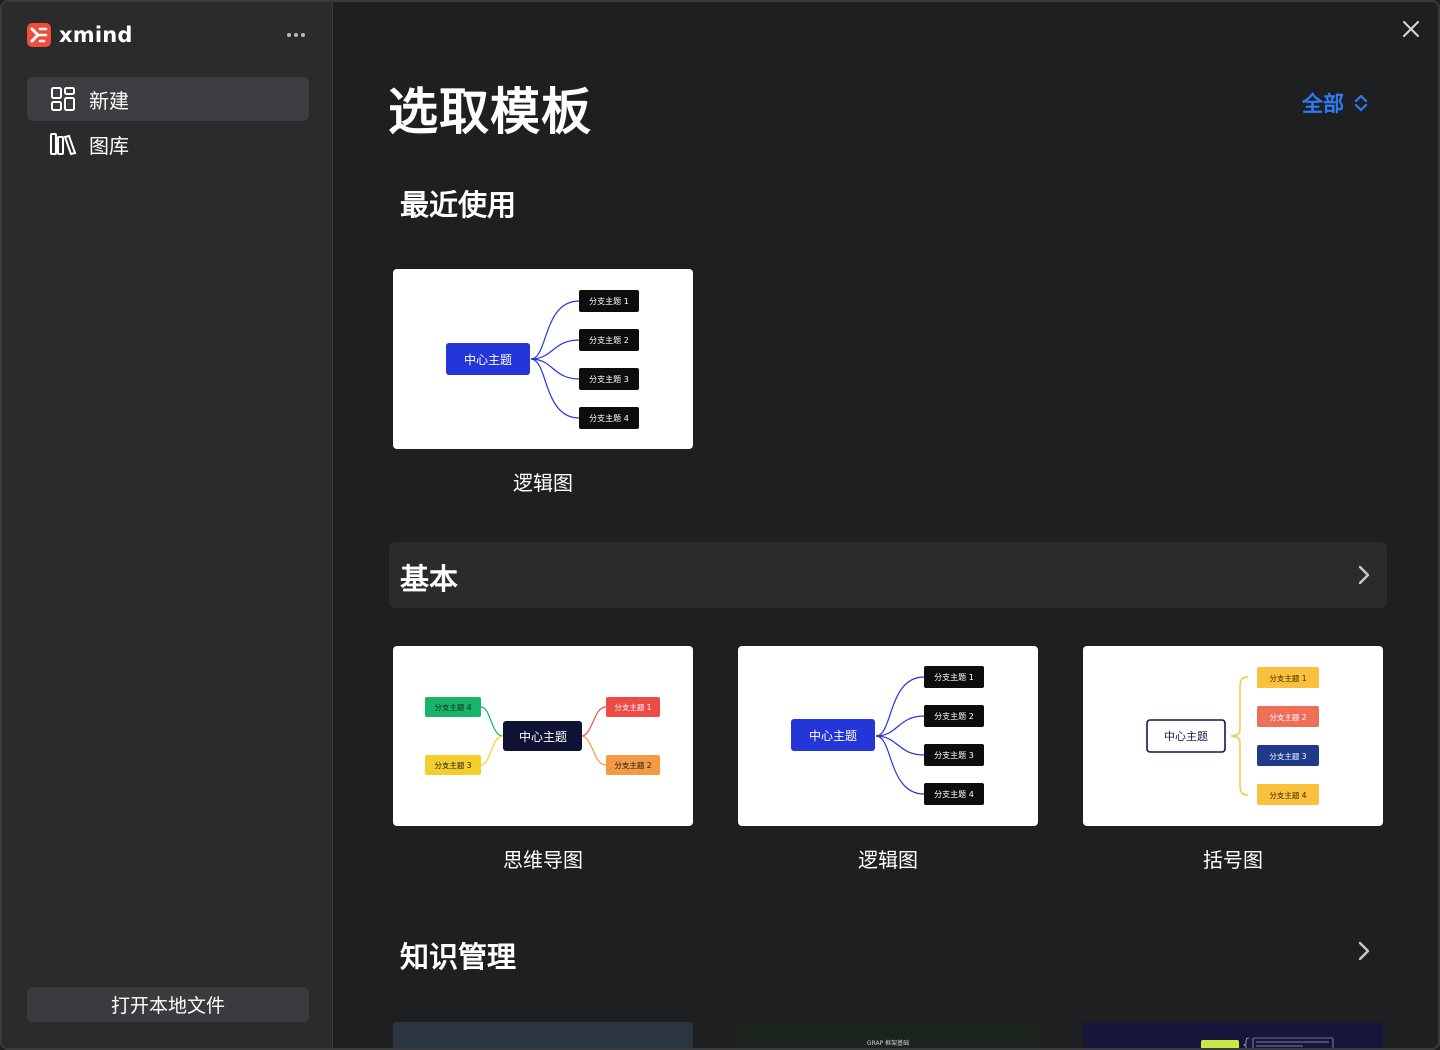 The width and height of the screenshot is (1440, 1050). Describe the element at coordinates (1233, 736) in the screenshot. I see `template-card-brace: 中心主题 分支主题 1 分支主题 2 分支主题 3 分支主题 4` at that location.